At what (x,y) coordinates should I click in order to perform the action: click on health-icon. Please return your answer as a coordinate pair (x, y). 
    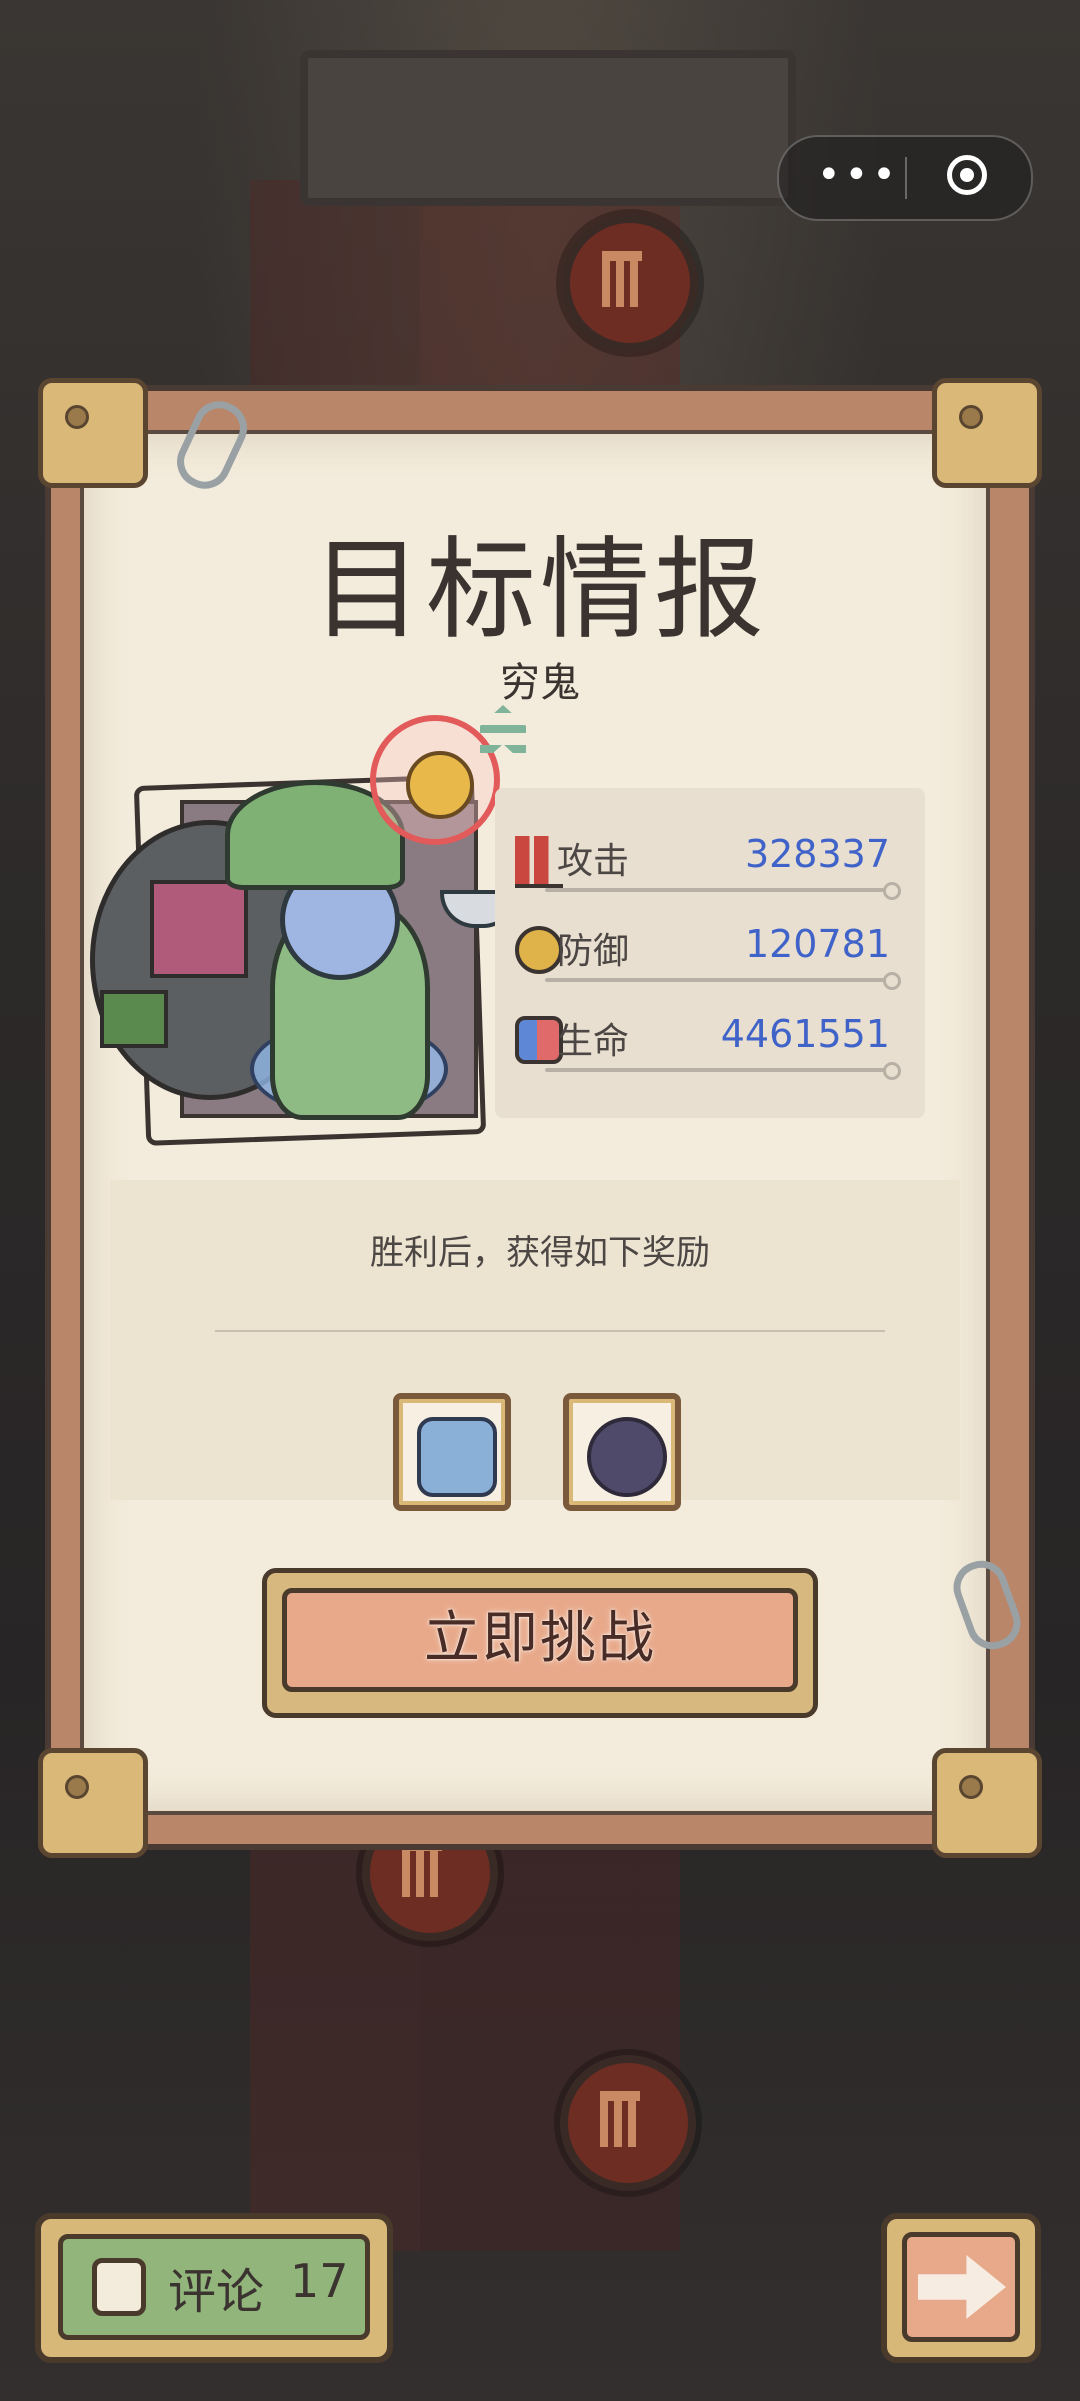
    Looking at the image, I should click on (539, 1040).